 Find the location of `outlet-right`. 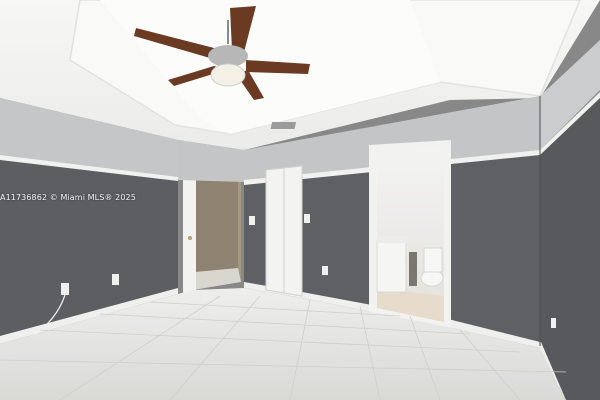

outlet-right is located at coordinates (553, 323).